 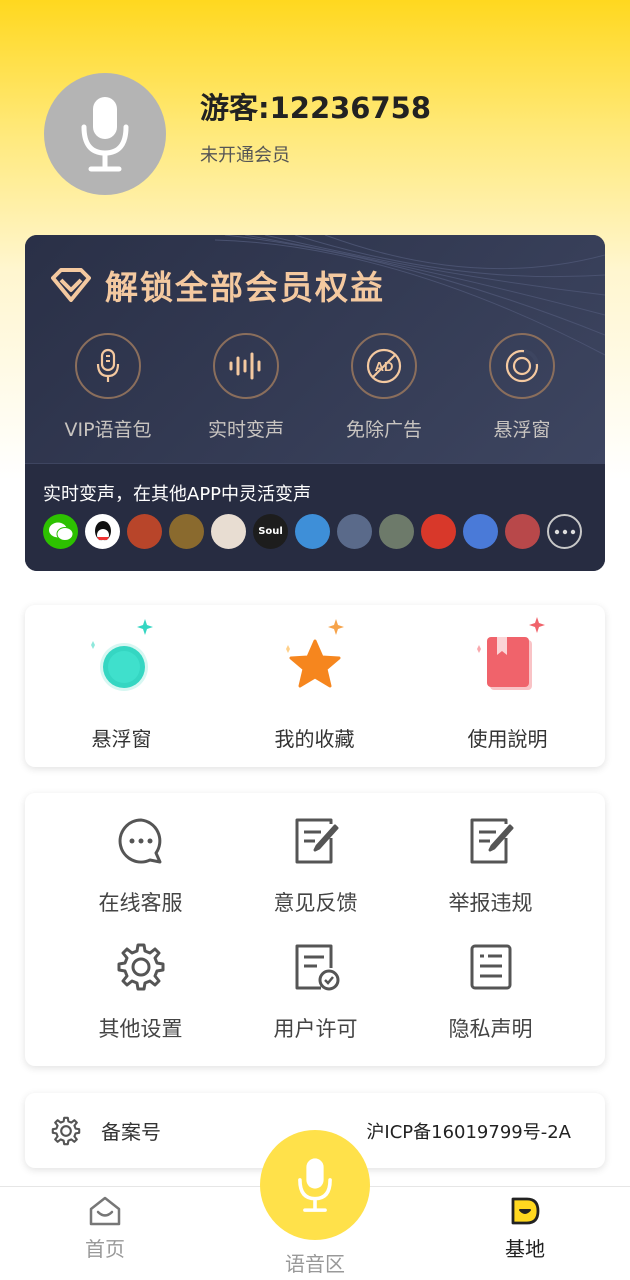 I want to click on sound-wave-icon, so click(x=245, y=366).